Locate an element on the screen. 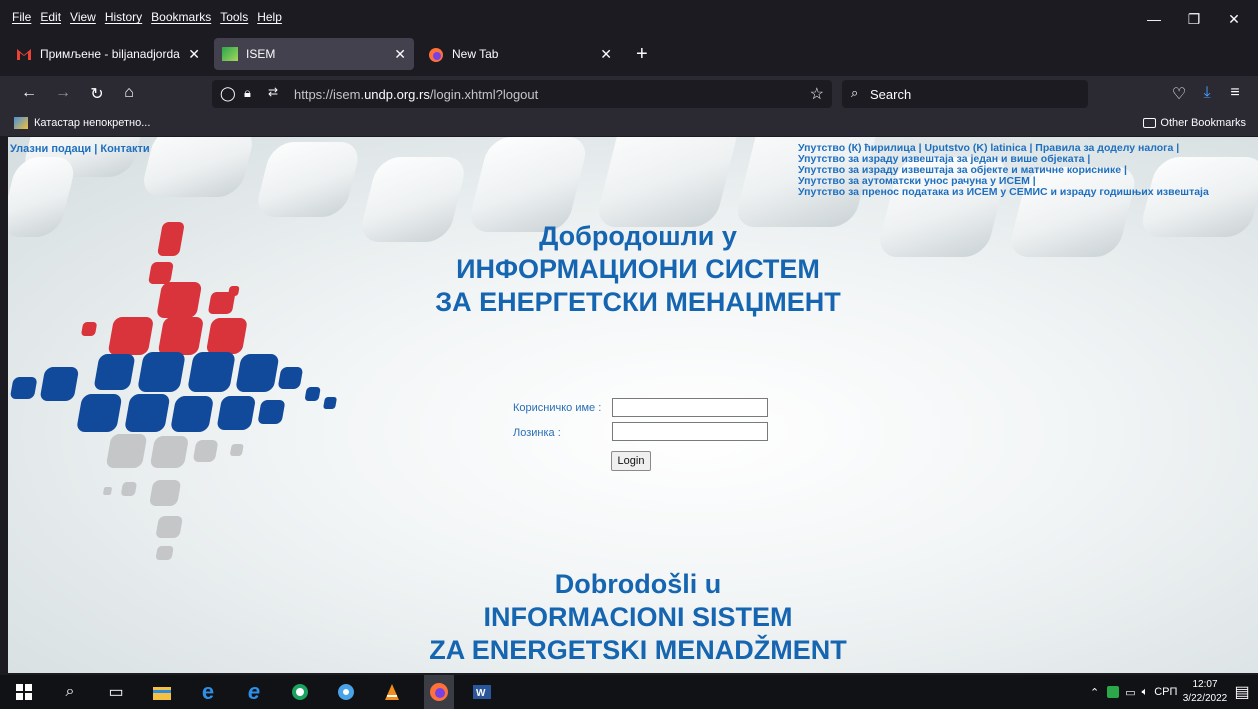  pocket-icon: ♡ is located at coordinates (1179, 94).